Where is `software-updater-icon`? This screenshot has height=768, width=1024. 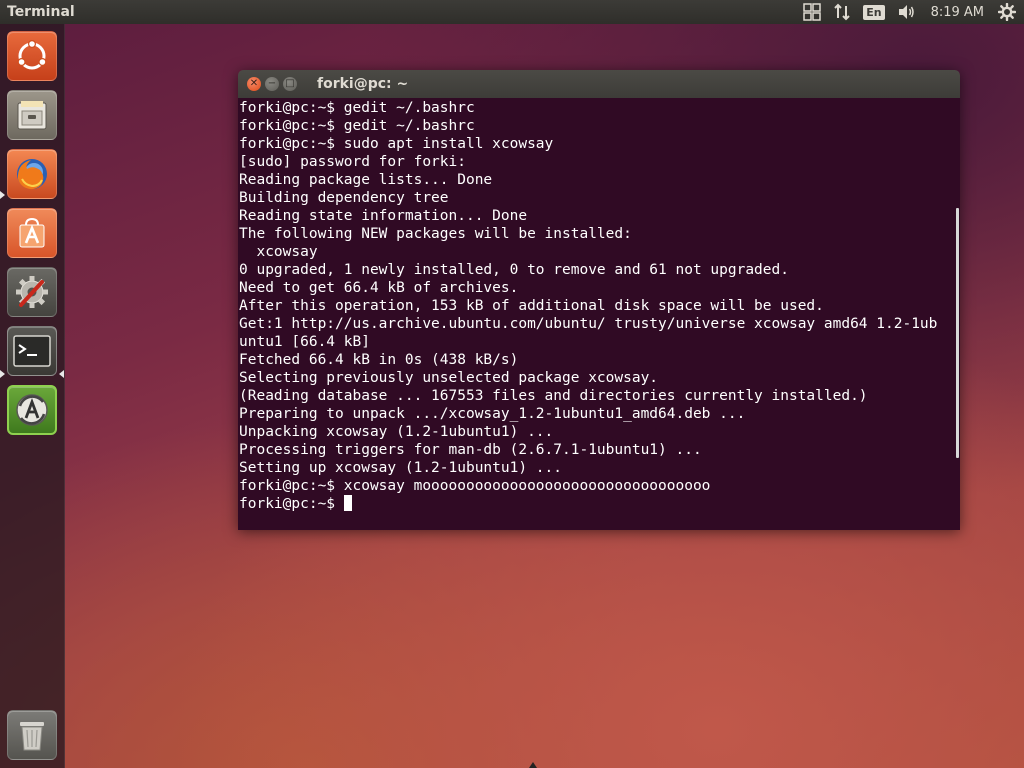 software-updater-icon is located at coordinates (32, 410).